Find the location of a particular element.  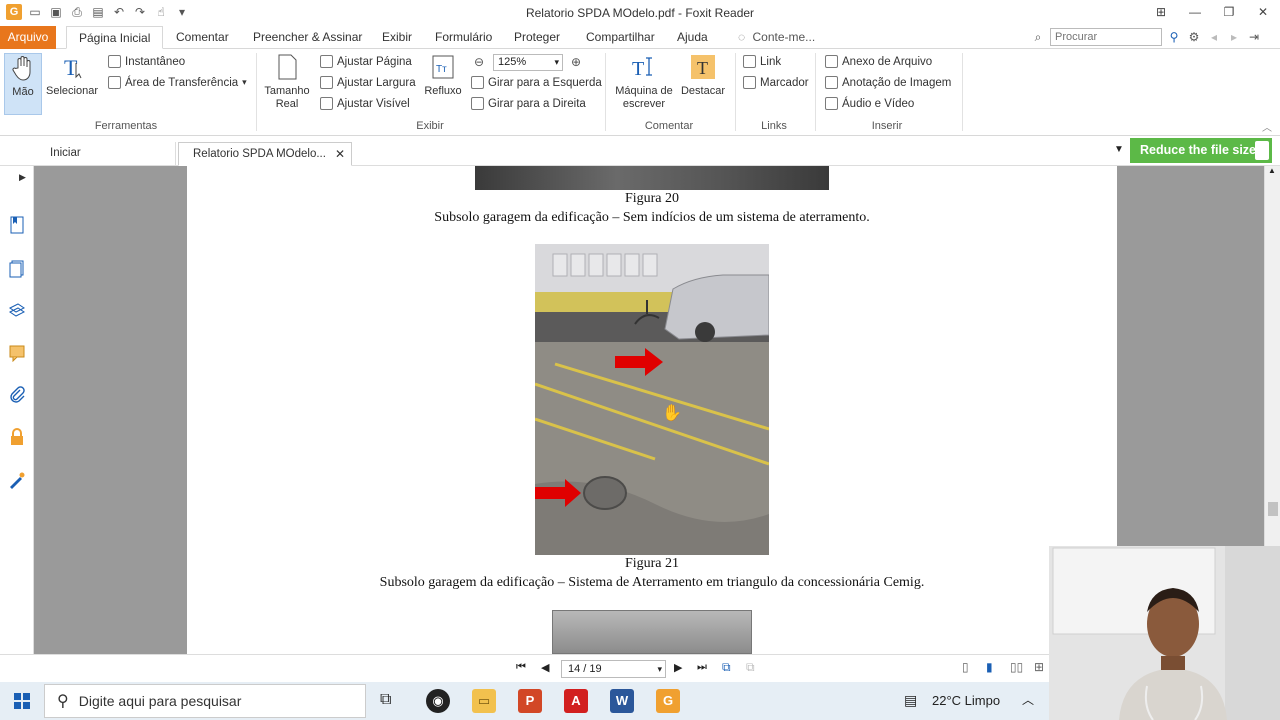

settings-icon: ⚙ is located at coordinates (1194, 37).